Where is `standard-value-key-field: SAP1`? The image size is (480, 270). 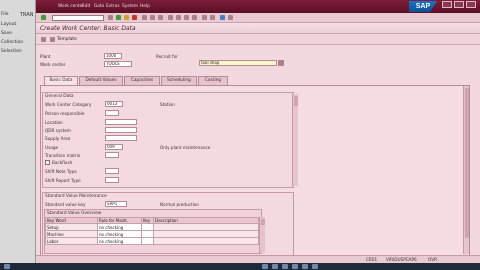 standard-value-key-field: SAP1 is located at coordinates (116, 204).